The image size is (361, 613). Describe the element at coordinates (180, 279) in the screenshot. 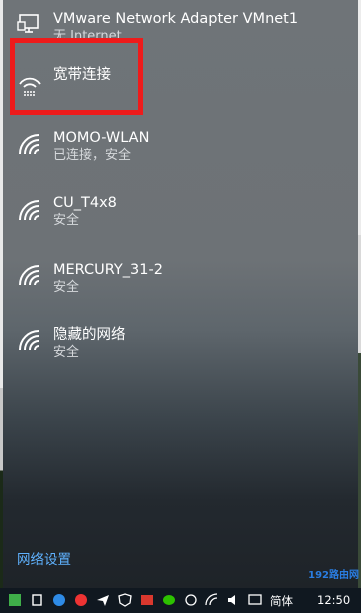

I see `network-item-mercury: MERCURY_31-2 安全` at that location.